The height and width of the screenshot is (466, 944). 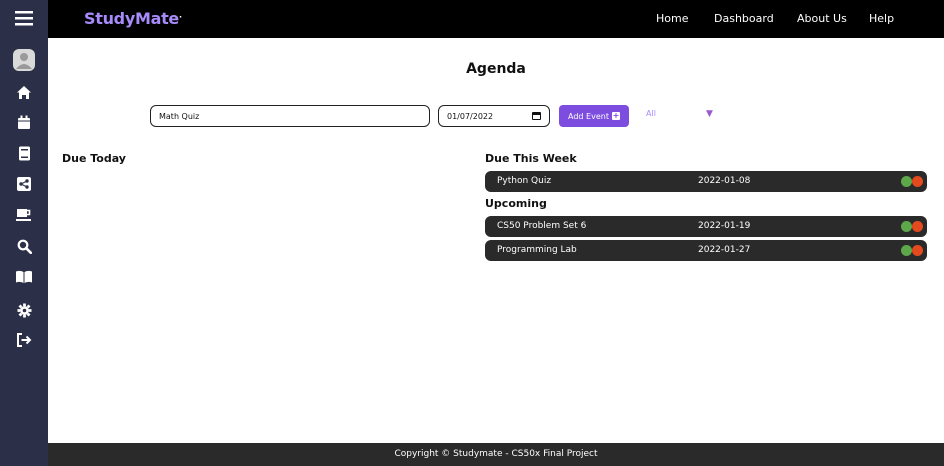 I want to click on plus-icon: +, so click(x=615, y=115).